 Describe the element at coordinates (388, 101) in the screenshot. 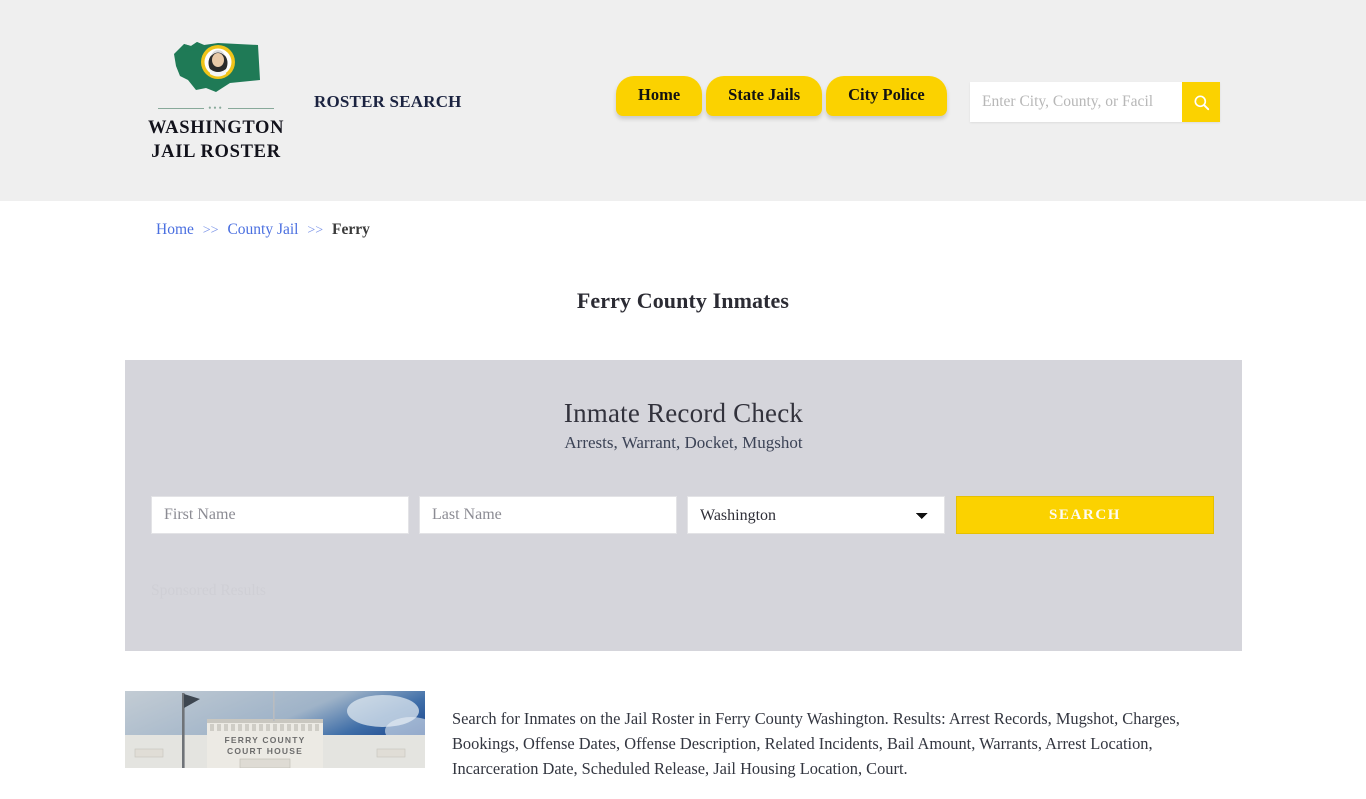

I see `site-tagline: ROSTER SEARCH` at that location.